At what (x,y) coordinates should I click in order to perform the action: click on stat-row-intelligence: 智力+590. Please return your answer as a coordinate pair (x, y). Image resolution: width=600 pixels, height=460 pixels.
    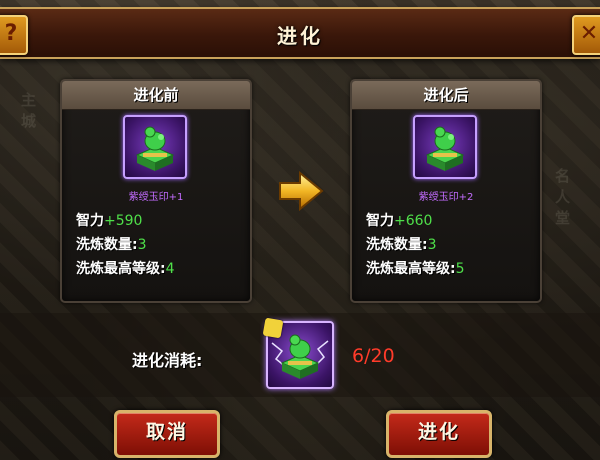
    Looking at the image, I should click on (125, 221).